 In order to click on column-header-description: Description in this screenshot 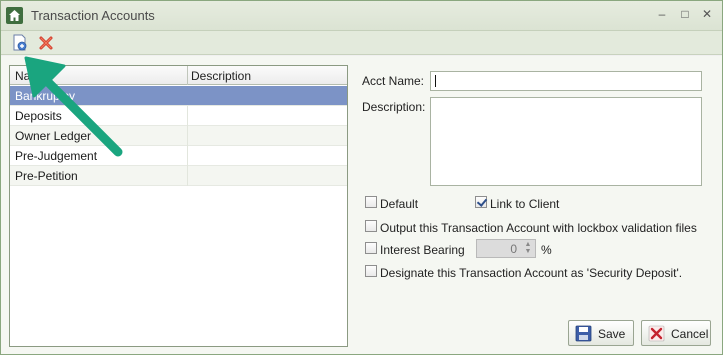, I will do `click(221, 76)`.